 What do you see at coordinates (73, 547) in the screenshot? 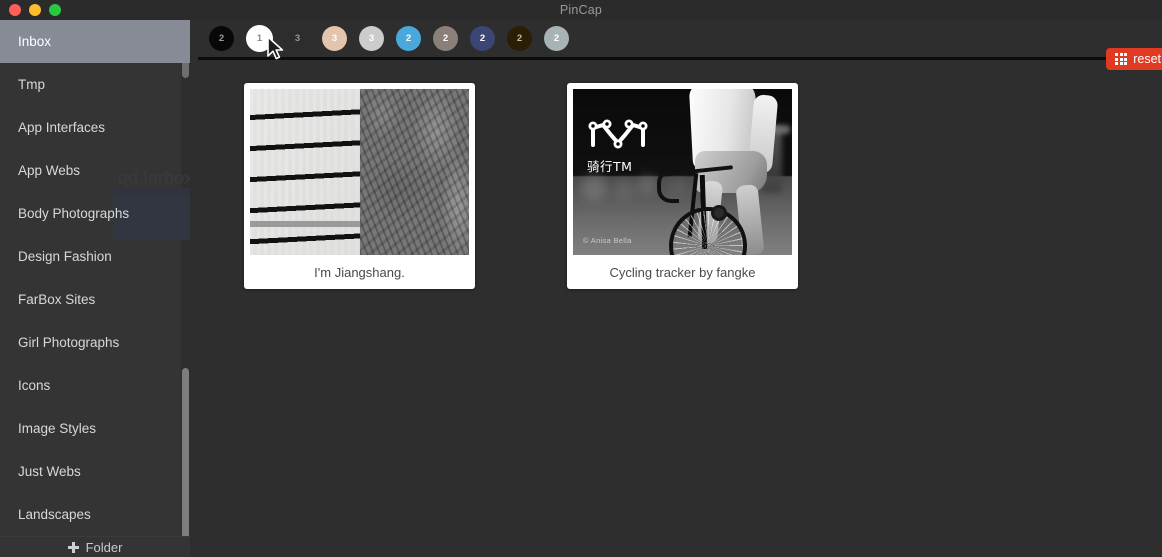
I see `plus-icon` at bounding box center [73, 547].